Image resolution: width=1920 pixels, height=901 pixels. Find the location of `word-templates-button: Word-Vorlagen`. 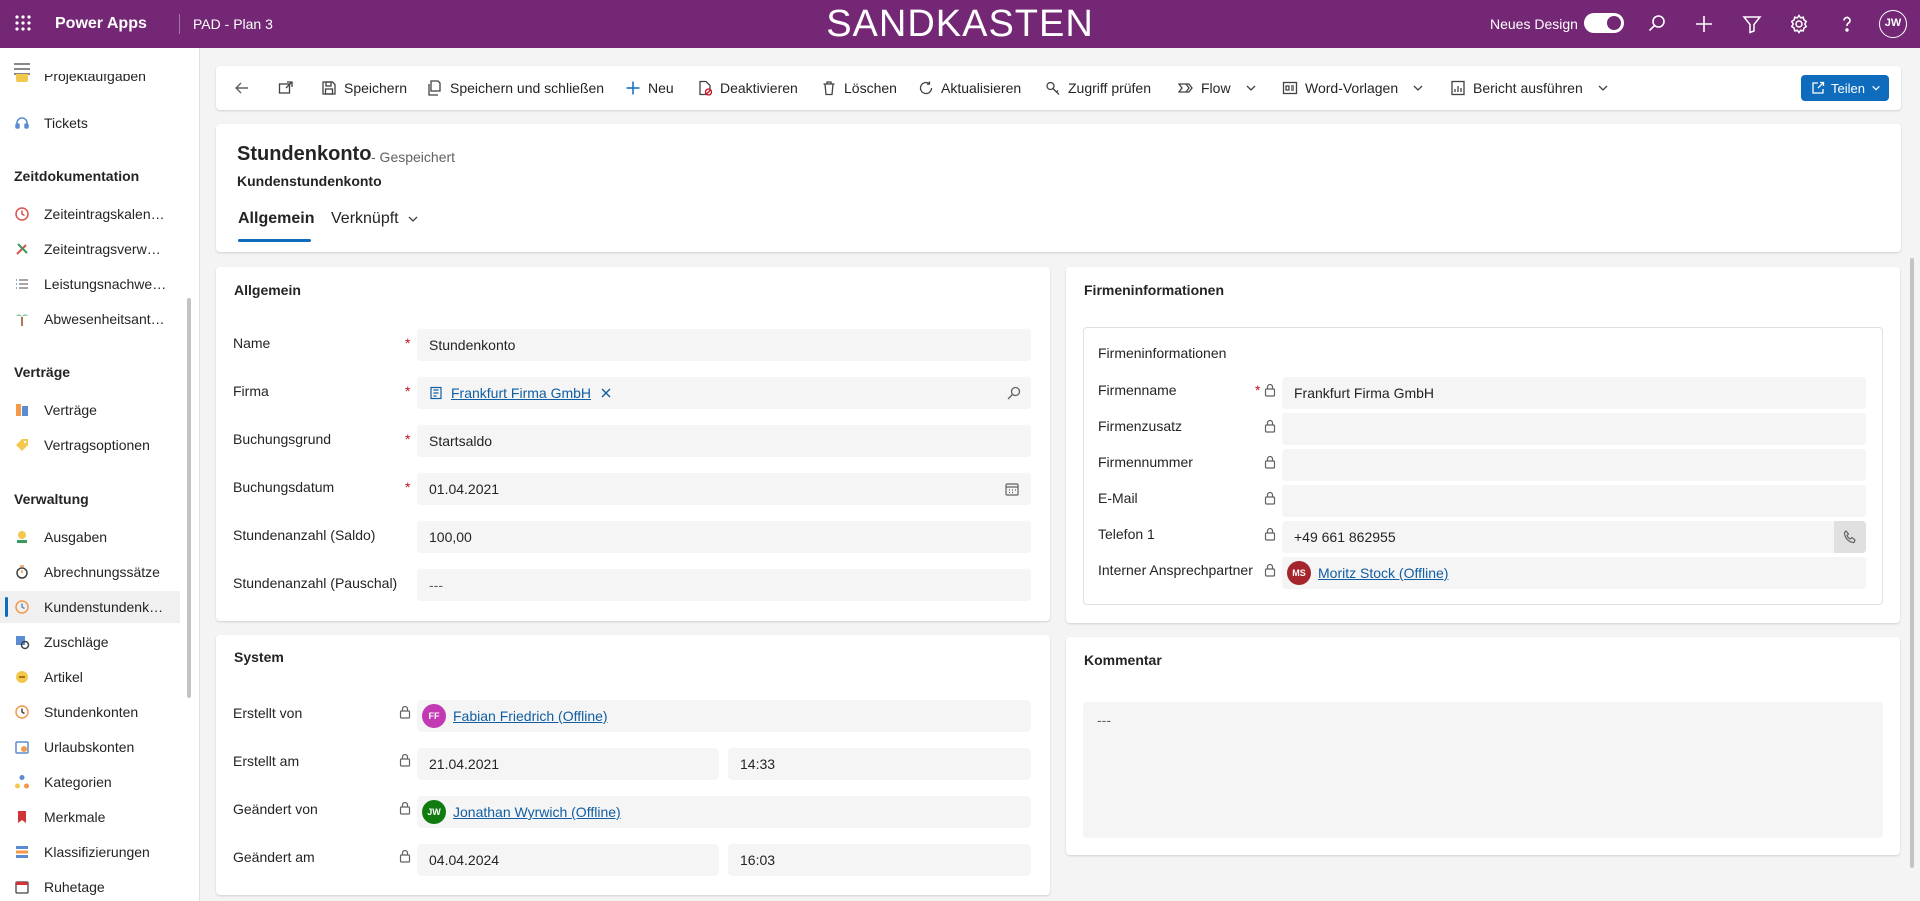

word-templates-button: Word-Vorlagen is located at coordinates (1356, 88).